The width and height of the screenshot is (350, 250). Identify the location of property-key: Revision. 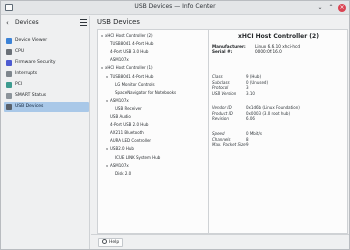
(220, 118).